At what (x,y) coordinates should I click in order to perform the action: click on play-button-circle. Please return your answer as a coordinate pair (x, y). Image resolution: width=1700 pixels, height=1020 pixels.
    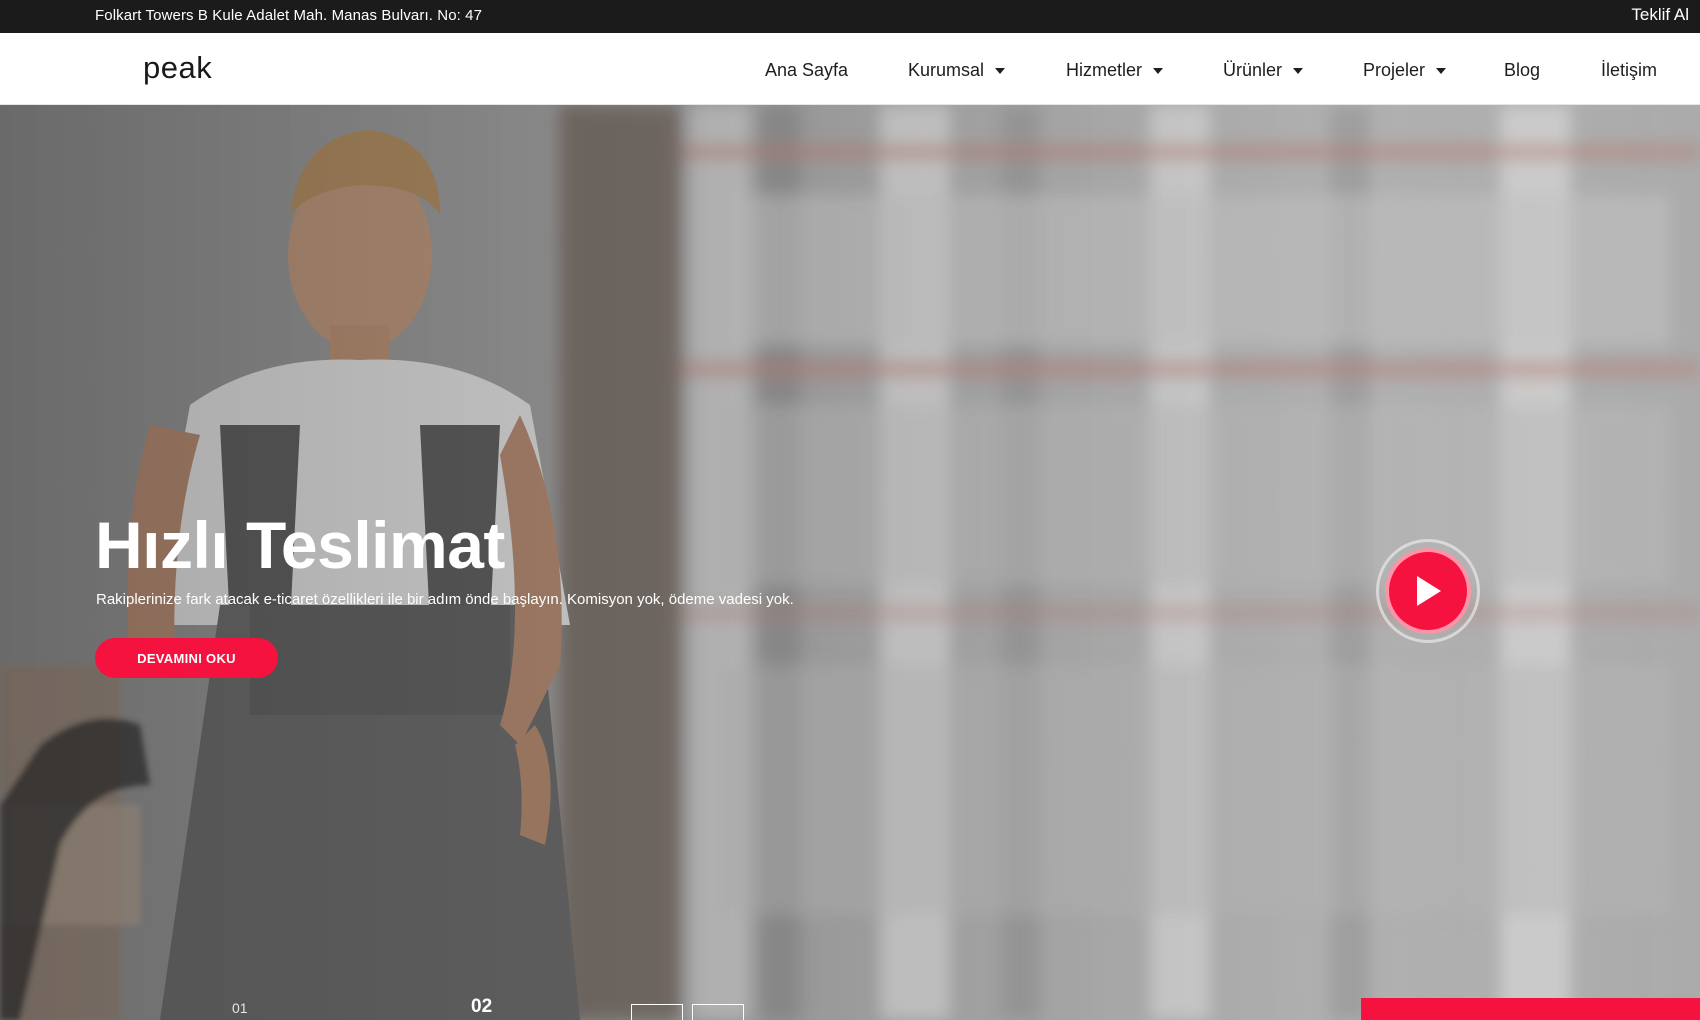
    Looking at the image, I should click on (1428, 591).